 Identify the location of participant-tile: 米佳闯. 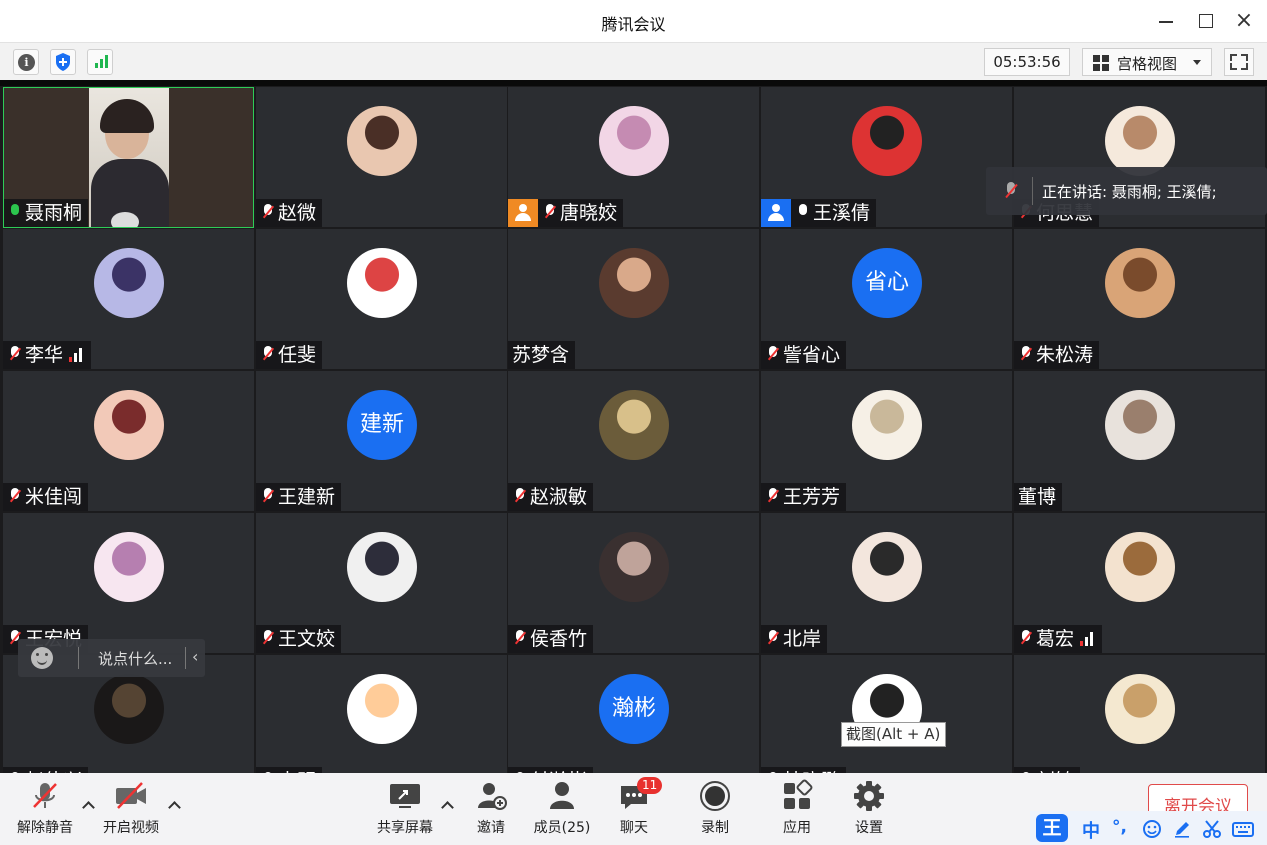
(128, 441).